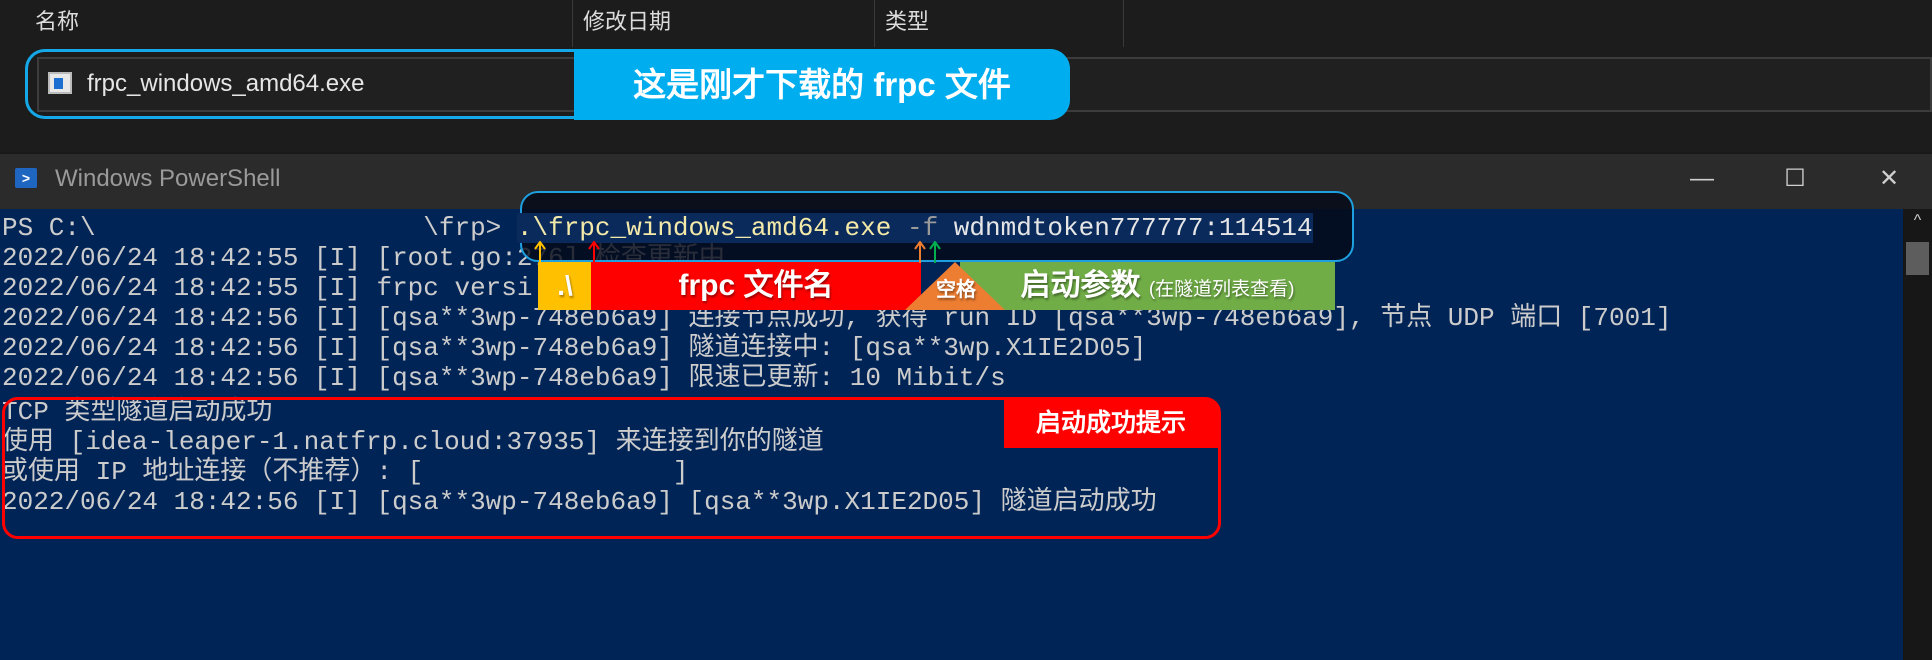 The image size is (1932, 660). What do you see at coordinates (1080, 285) in the screenshot?
I see `label-args-text: 启动参数` at bounding box center [1080, 285].